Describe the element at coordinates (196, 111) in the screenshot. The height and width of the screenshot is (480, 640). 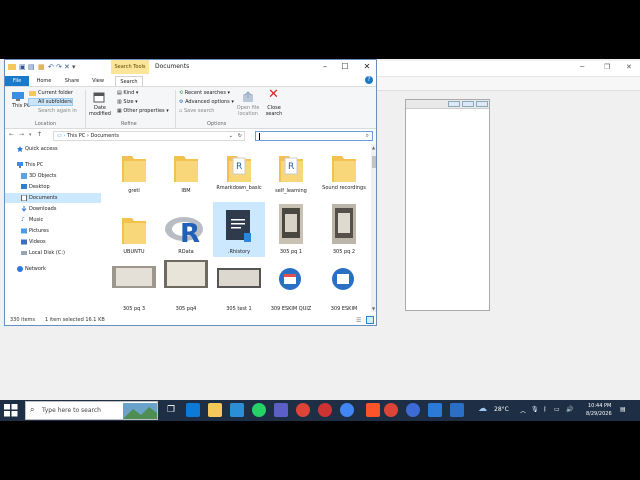
I see `save-search-button: ▫ Save search` at that location.